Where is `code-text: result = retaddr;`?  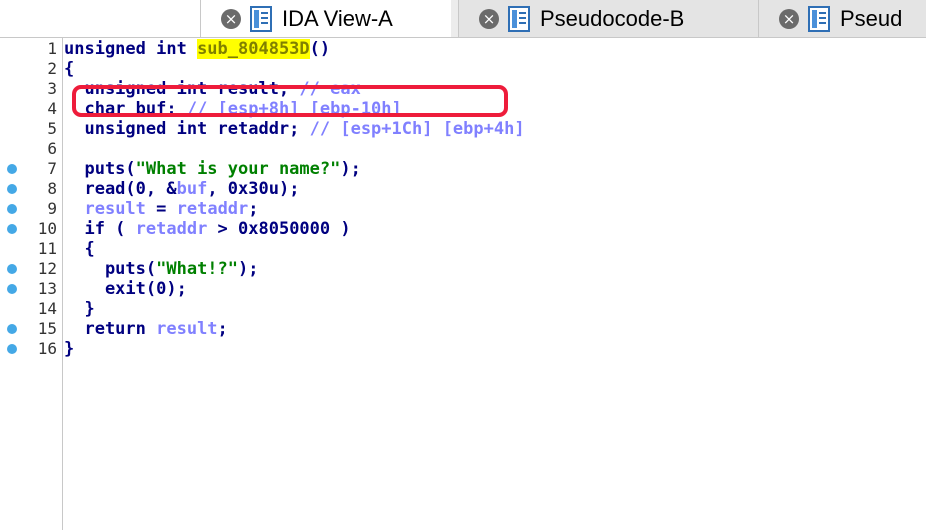
code-text: result = retaddr; is located at coordinates (161, 209).